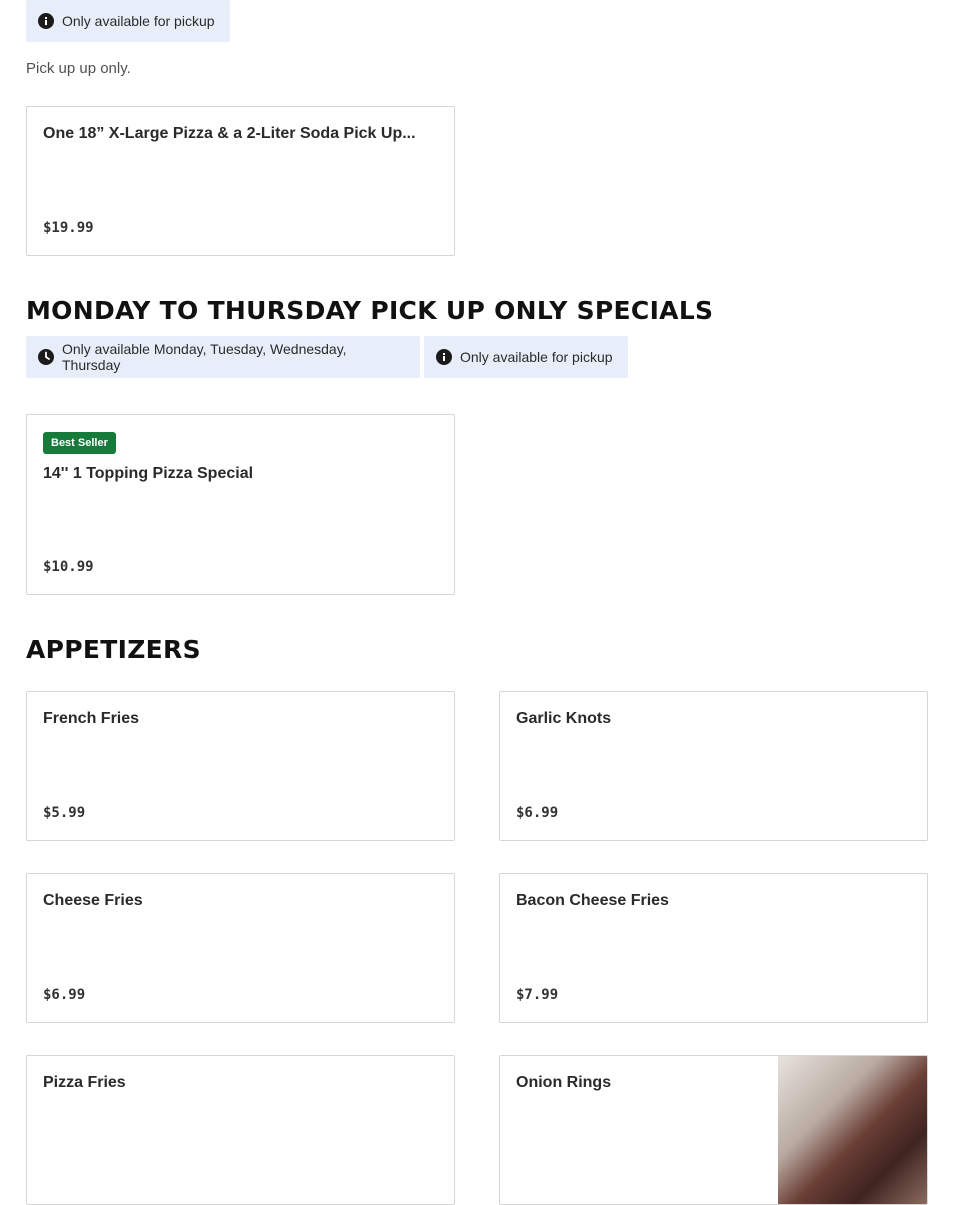 This screenshot has width=970, height=1205. I want to click on menu-item-photo, so click(852, 1130).